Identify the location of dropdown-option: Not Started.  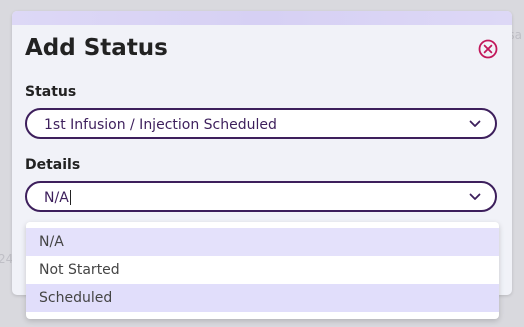
(262, 270).